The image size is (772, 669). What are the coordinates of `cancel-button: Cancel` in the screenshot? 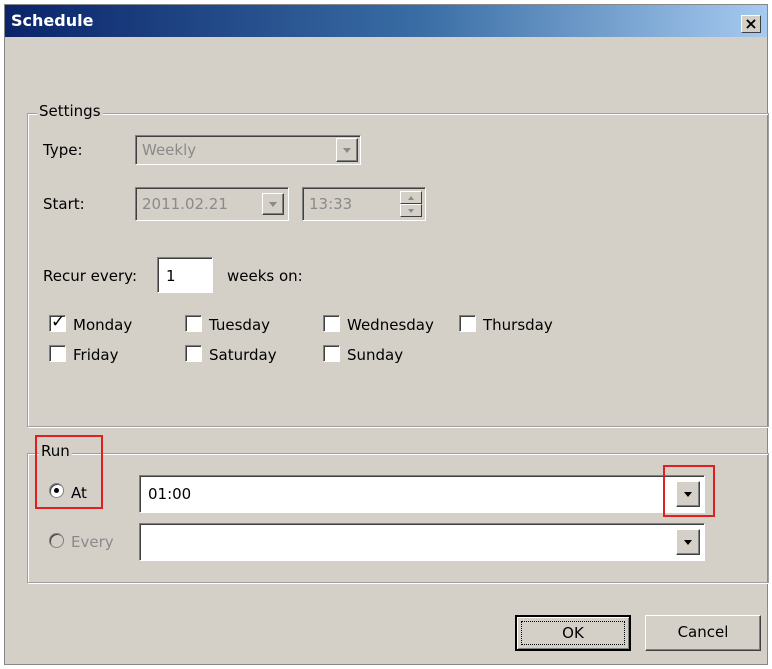 It's located at (703, 633).